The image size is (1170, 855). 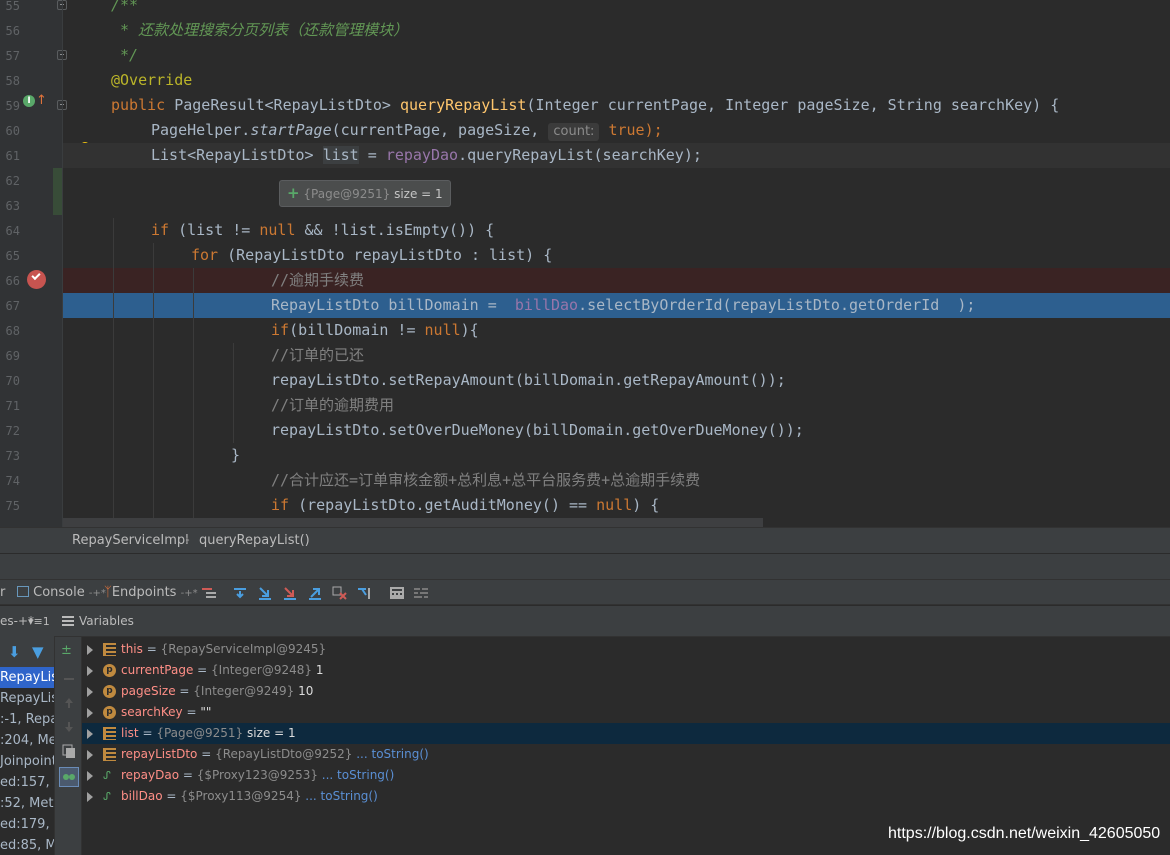 What do you see at coordinates (485, 480) in the screenshot?
I see `code-line-74: //合计应还=订单审核金额+总利息+总平台服务费+总逾期手续费` at bounding box center [485, 480].